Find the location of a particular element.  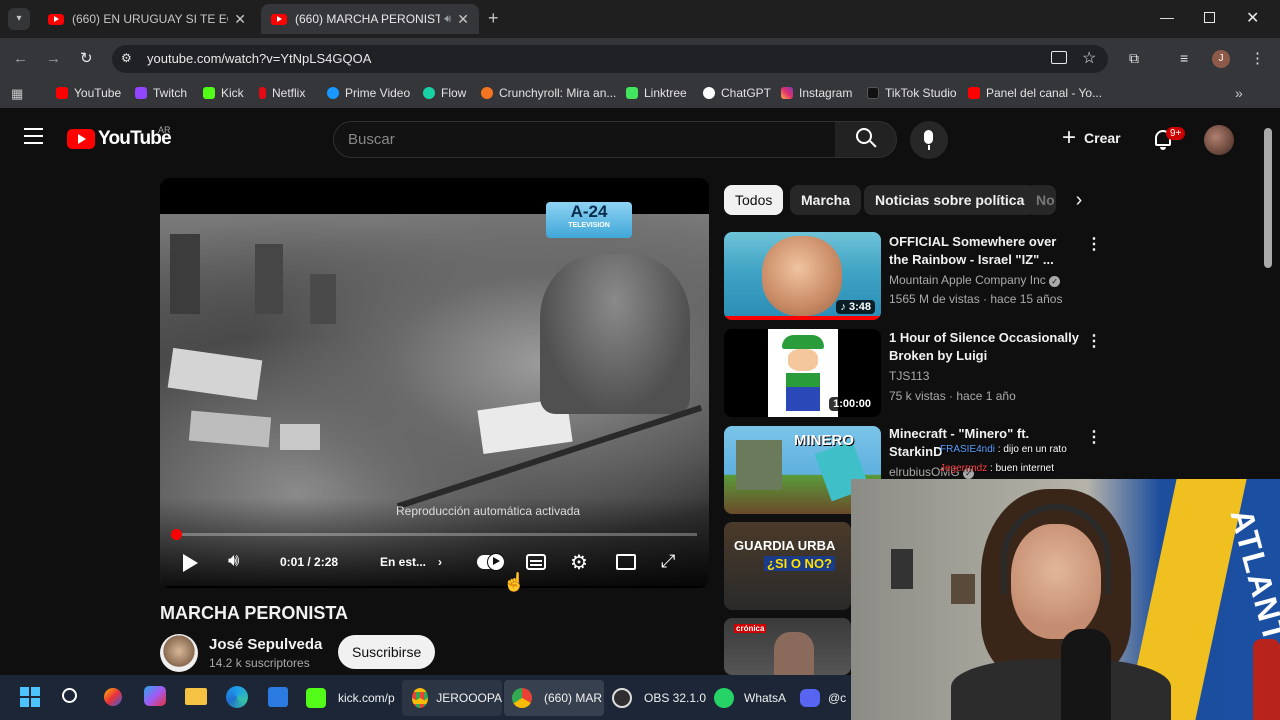

recommendation-channel: TJS113 is located at coordinates (909, 376).